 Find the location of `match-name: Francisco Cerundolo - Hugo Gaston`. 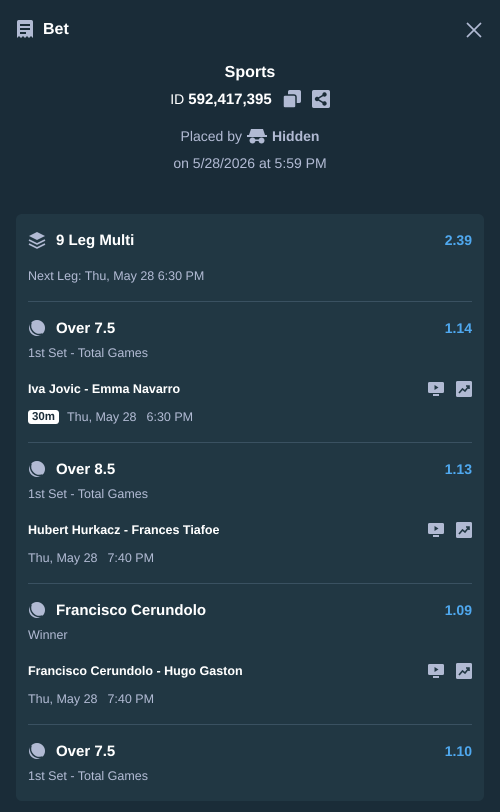

match-name: Francisco Cerundolo - Hugo Gaston is located at coordinates (135, 671).